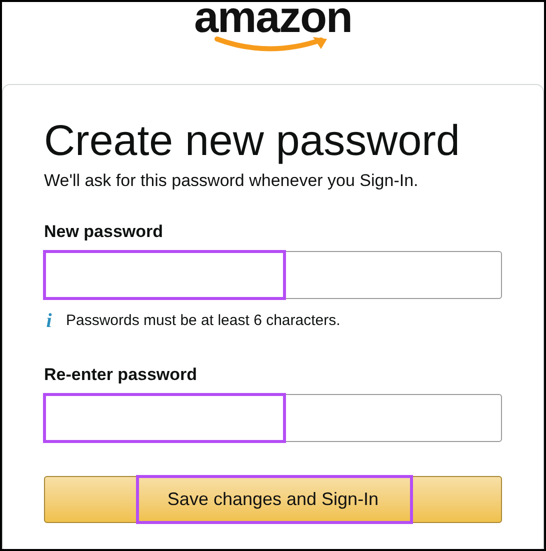 This screenshot has height=551, width=546. What do you see at coordinates (252, 141) in the screenshot?
I see `page-title: Create new password` at bounding box center [252, 141].